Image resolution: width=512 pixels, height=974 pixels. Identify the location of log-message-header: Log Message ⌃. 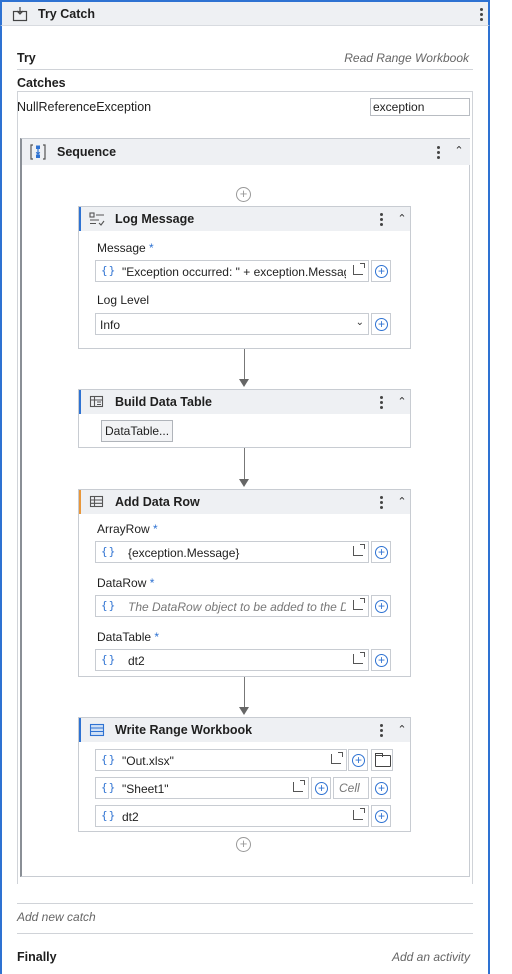
(244, 219).